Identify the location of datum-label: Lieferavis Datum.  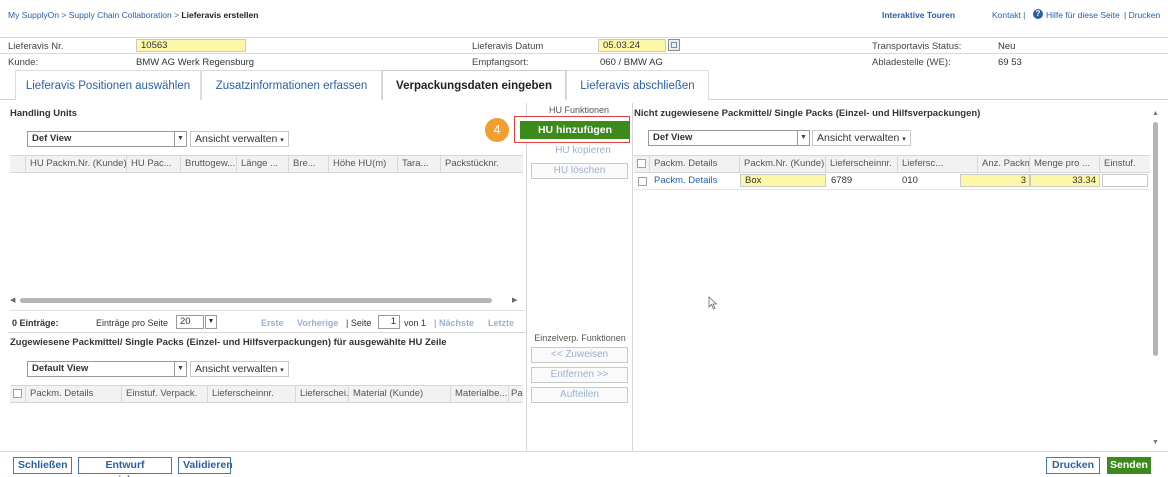
(508, 46).